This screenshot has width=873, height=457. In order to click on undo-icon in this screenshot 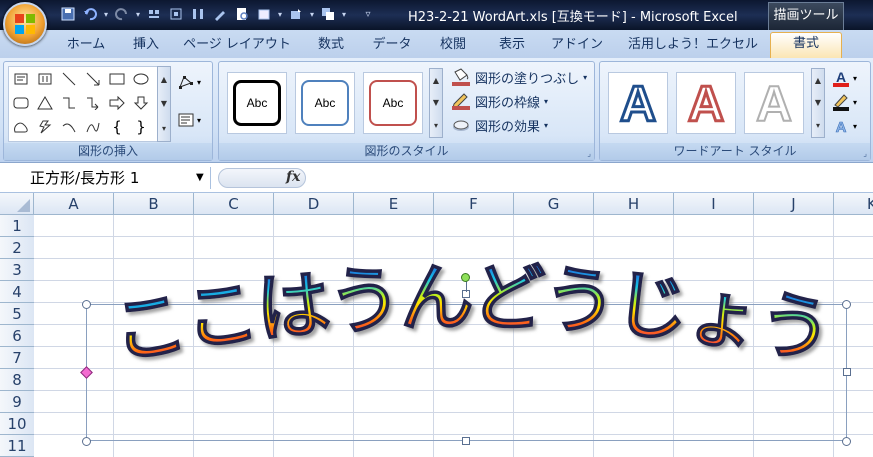, I will do `click(90, 14)`.